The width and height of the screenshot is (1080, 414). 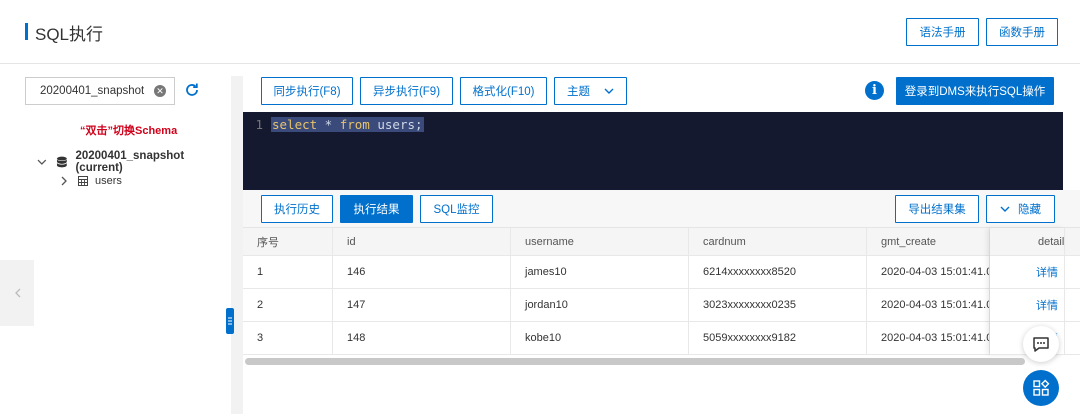 What do you see at coordinates (129, 131) in the screenshot?
I see `switch-schema-hint: “双击”切换Schema` at bounding box center [129, 131].